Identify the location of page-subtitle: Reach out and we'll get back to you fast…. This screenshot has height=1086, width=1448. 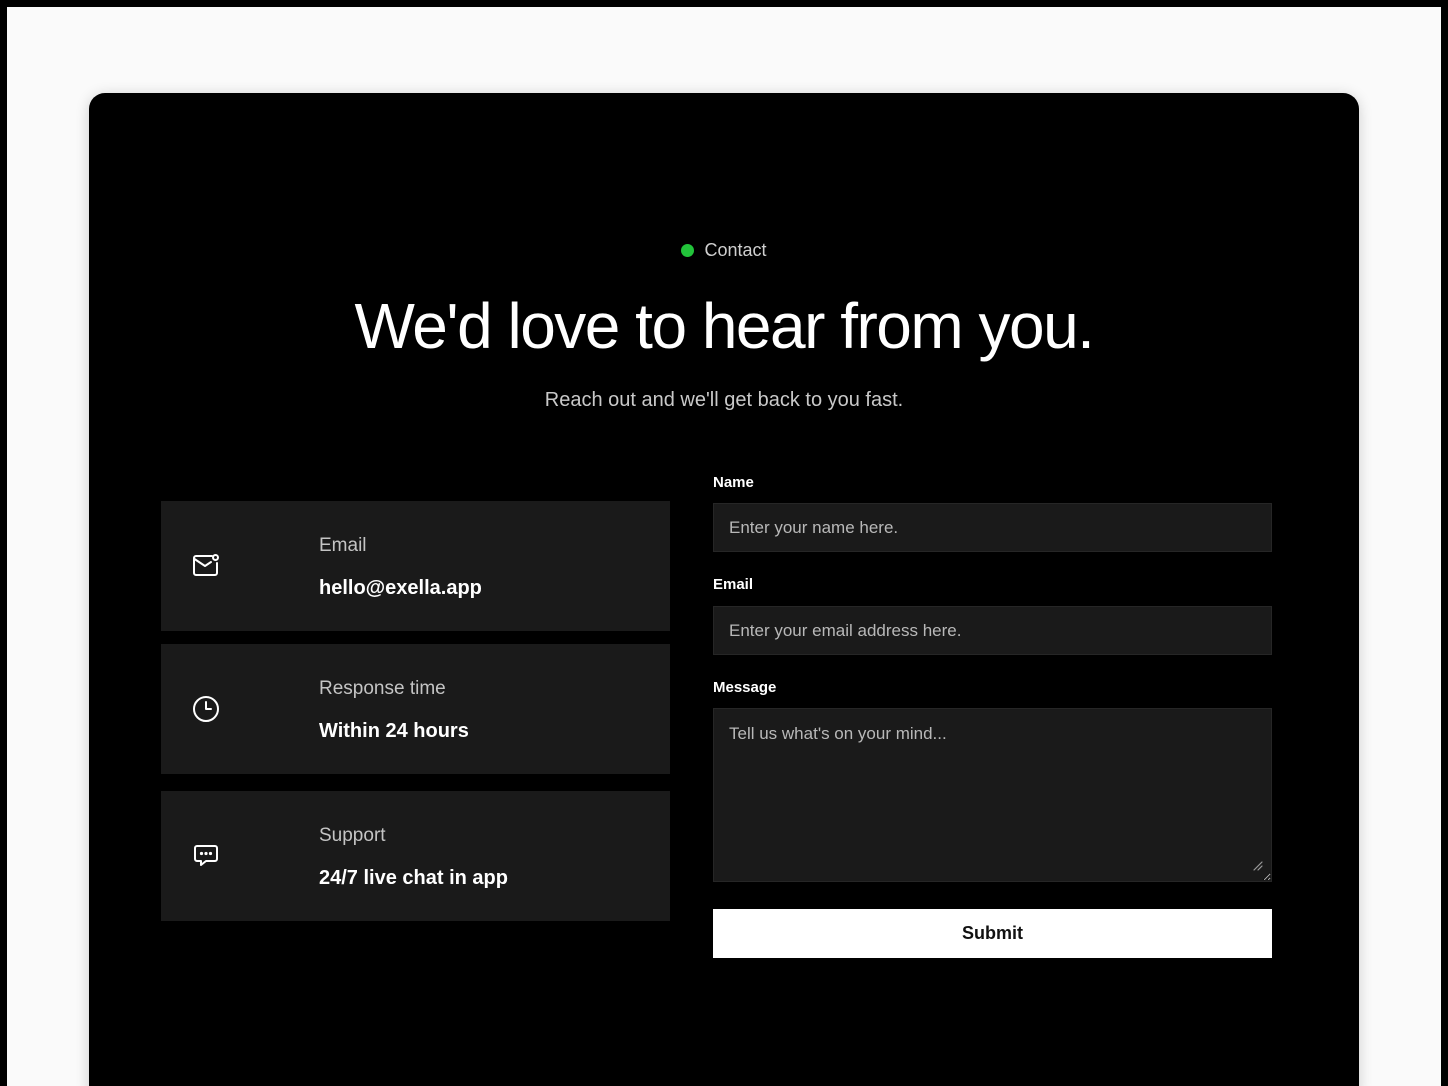
(724, 400).